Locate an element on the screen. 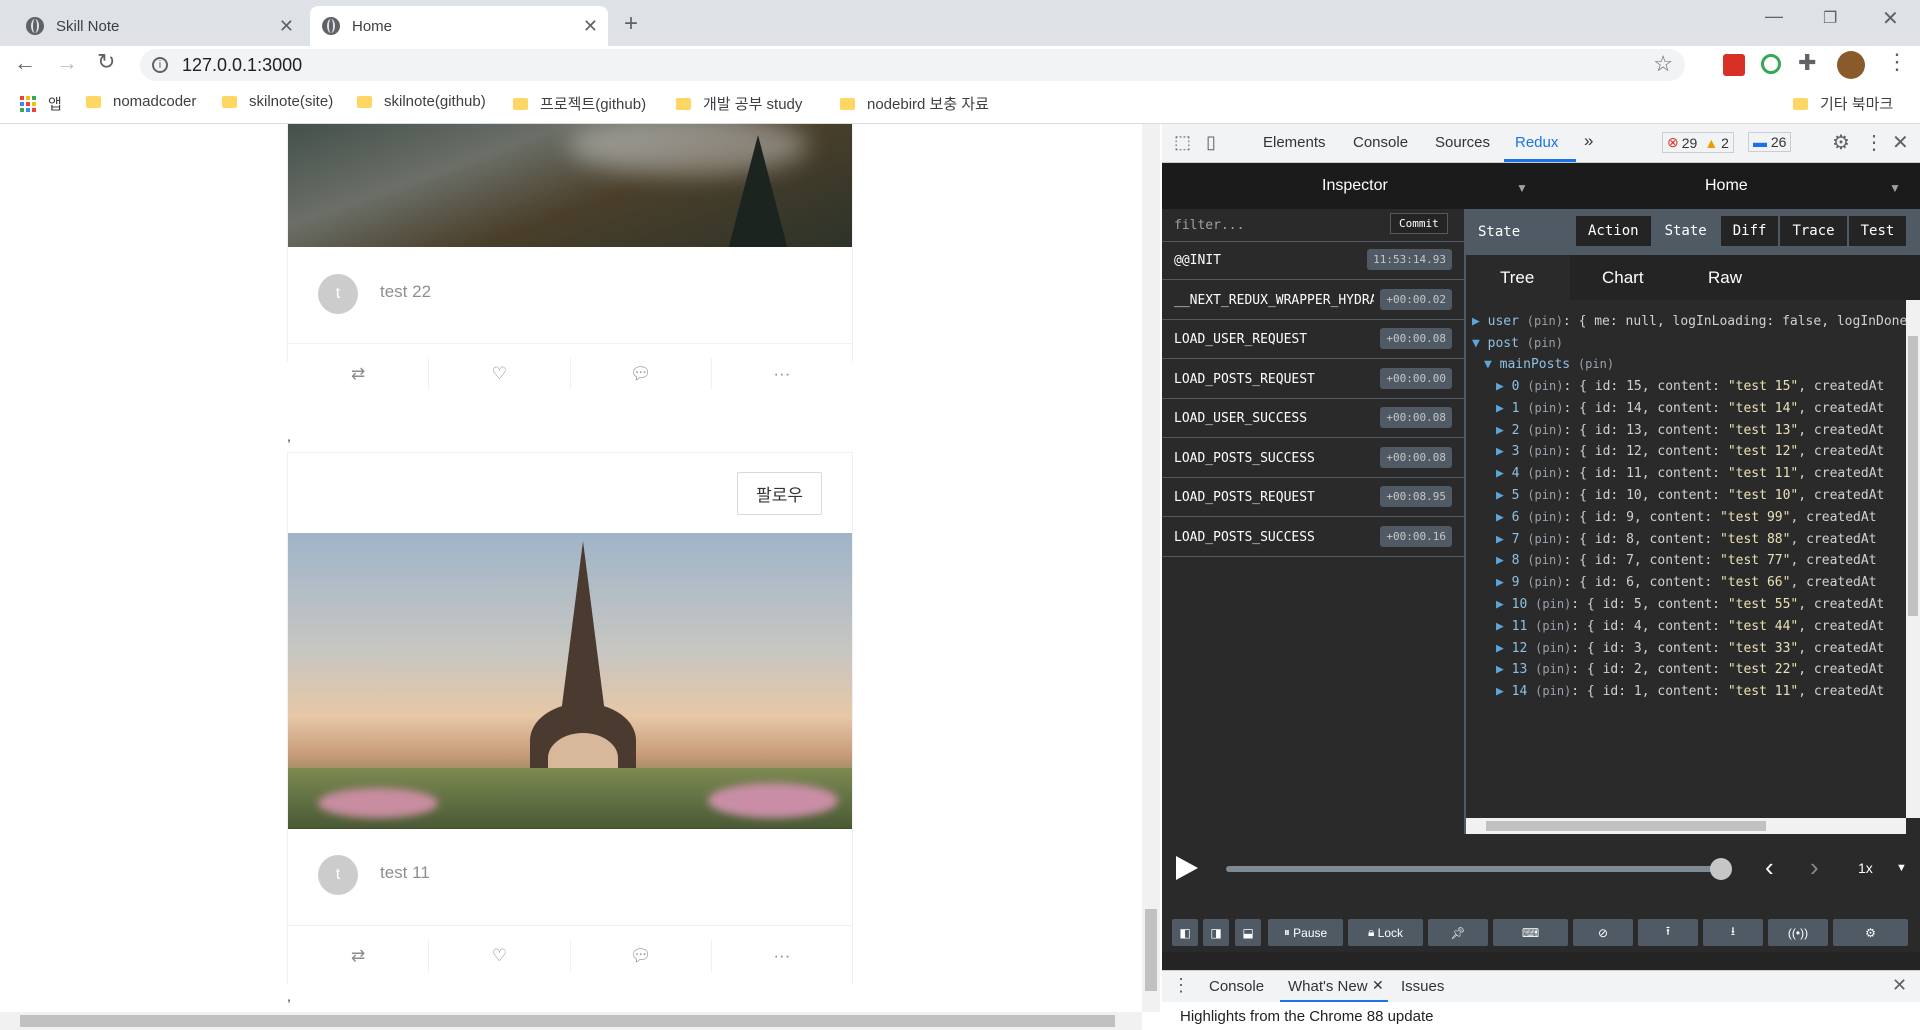  new-tab-icon: + is located at coordinates (631, 24).